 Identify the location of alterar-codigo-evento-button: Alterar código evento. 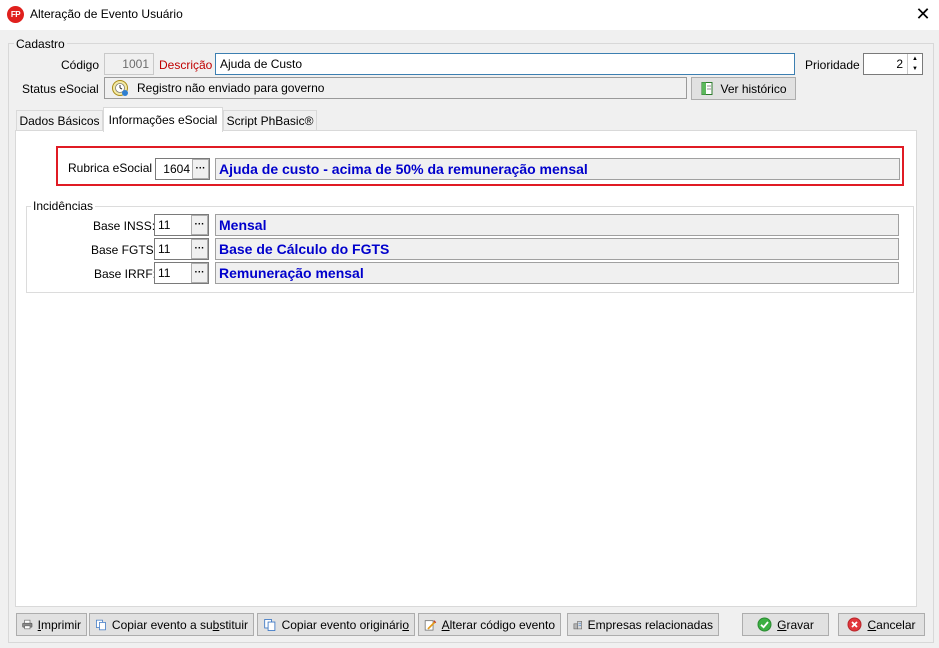
(489, 624).